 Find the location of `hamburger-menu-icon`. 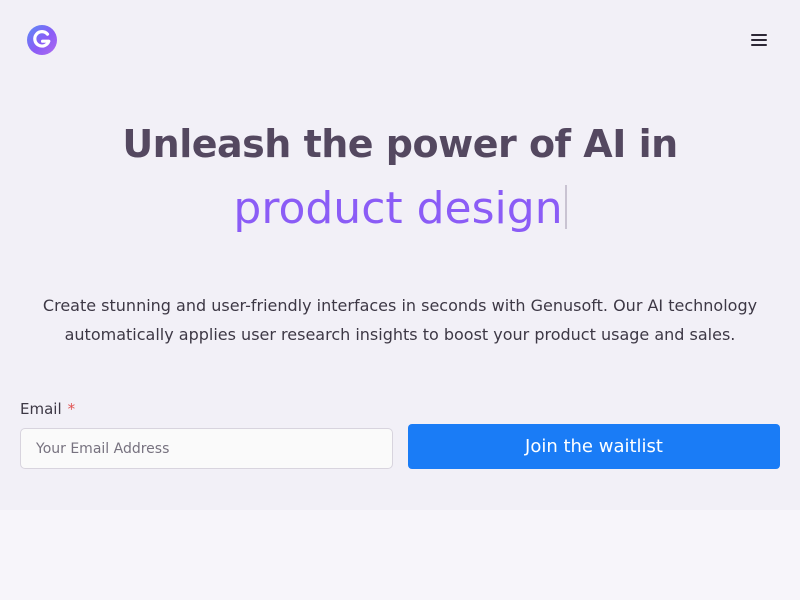

hamburger-menu-icon is located at coordinates (759, 40).